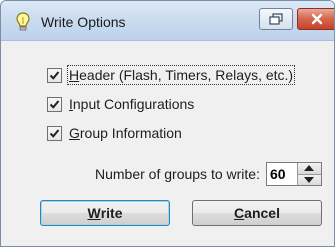 This screenshot has width=335, height=247. I want to click on groups-count-row: Number of groups to write: 60, so click(208, 174).